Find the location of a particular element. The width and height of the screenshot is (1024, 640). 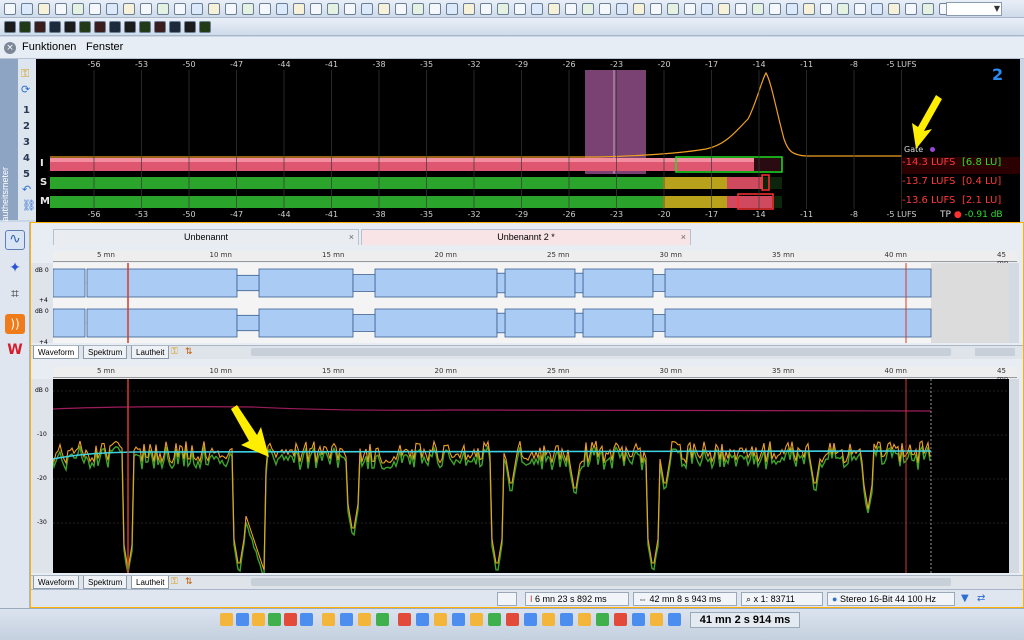

view-tab-spektrum: Spektrum is located at coordinates (105, 352).